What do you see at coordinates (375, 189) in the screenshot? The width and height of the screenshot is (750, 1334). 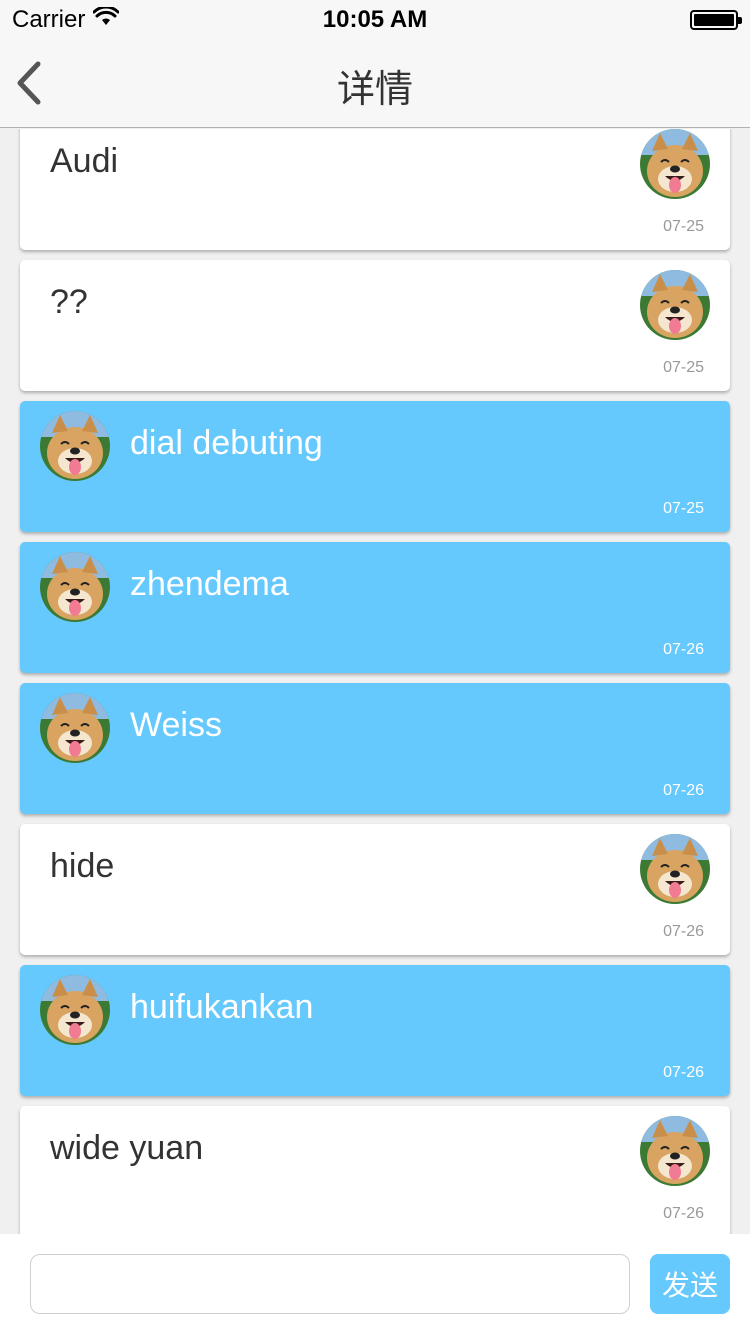 I see `message-card-in: Audi 07-25` at bounding box center [375, 189].